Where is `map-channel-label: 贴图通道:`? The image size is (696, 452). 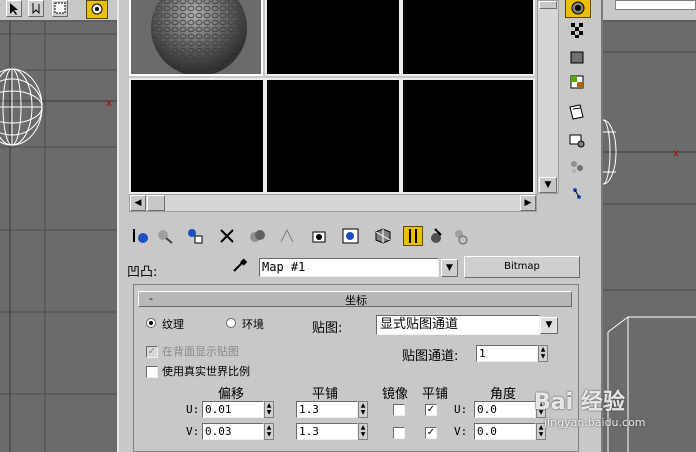 map-channel-label: 贴图通道: is located at coordinates (430, 356).